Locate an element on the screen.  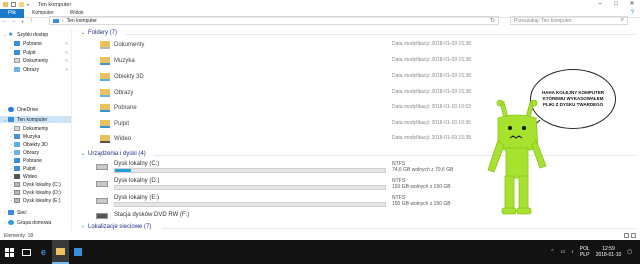
breadcrumb: Ten komputer is located at coordinates (82, 21).